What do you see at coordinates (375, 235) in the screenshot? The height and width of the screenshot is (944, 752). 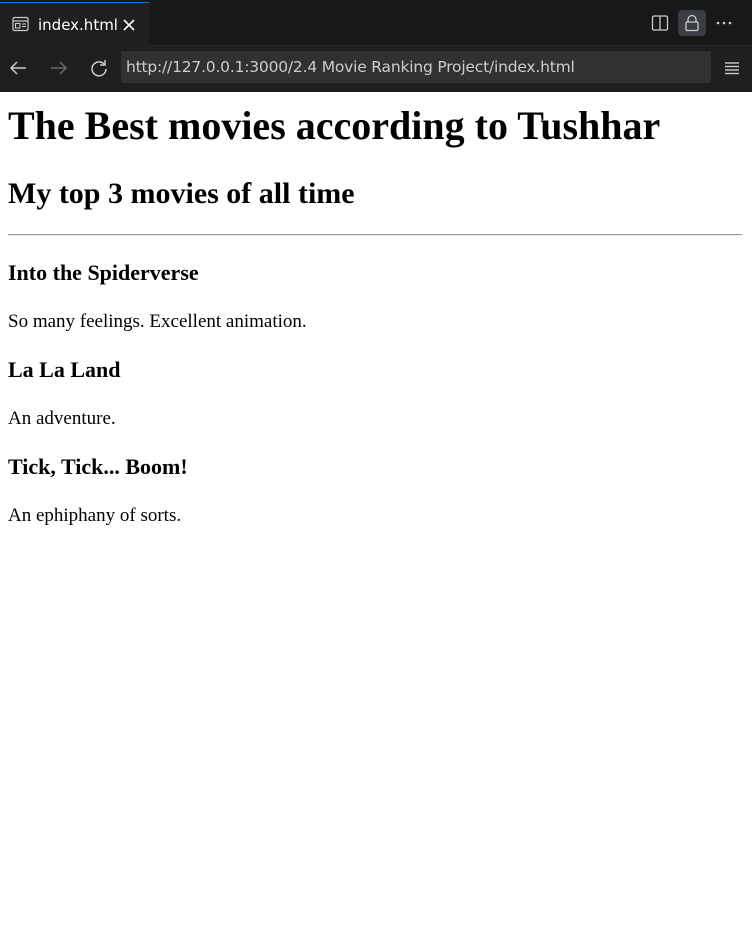 I see `divider` at bounding box center [375, 235].